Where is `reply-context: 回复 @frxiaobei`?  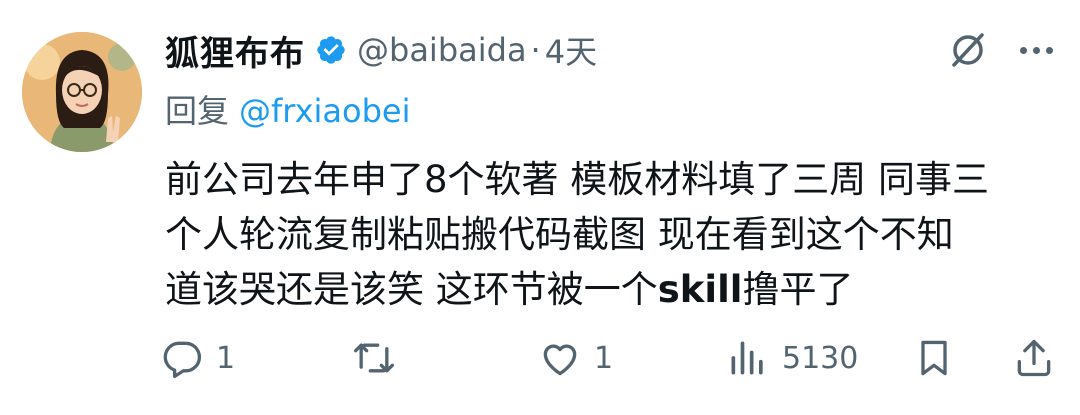 reply-context: 回复 @frxiaobei is located at coordinates (287, 109).